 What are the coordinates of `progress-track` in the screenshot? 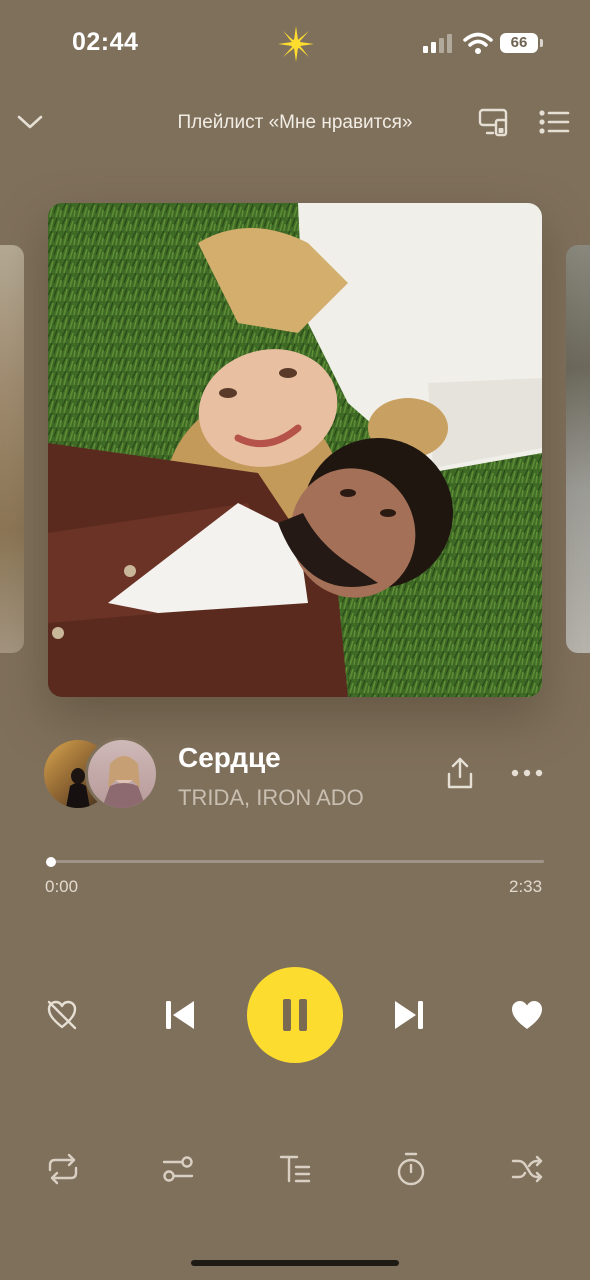 It's located at (297, 861).